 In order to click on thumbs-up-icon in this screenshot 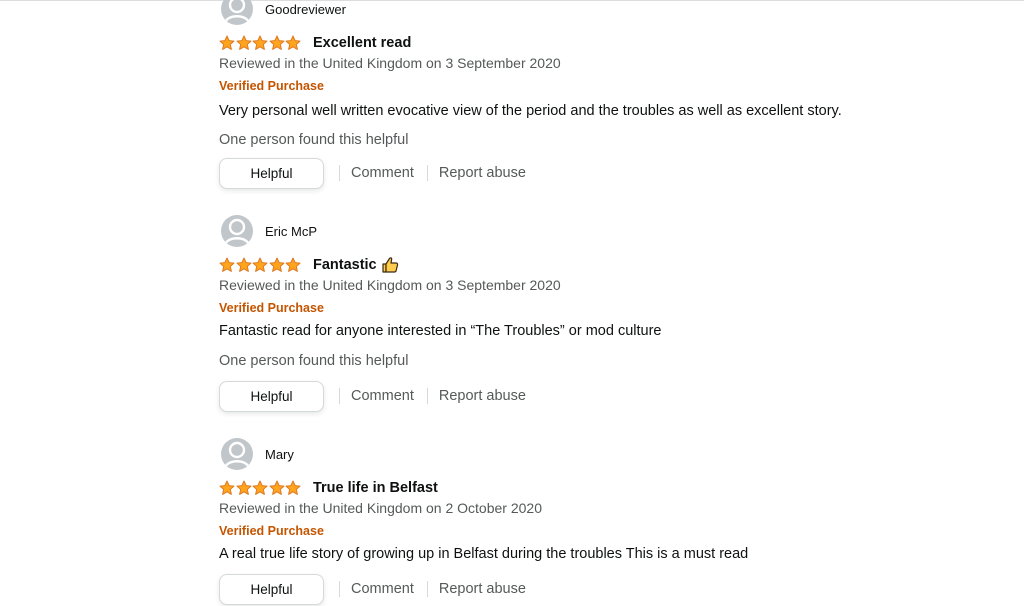, I will do `click(390, 265)`.